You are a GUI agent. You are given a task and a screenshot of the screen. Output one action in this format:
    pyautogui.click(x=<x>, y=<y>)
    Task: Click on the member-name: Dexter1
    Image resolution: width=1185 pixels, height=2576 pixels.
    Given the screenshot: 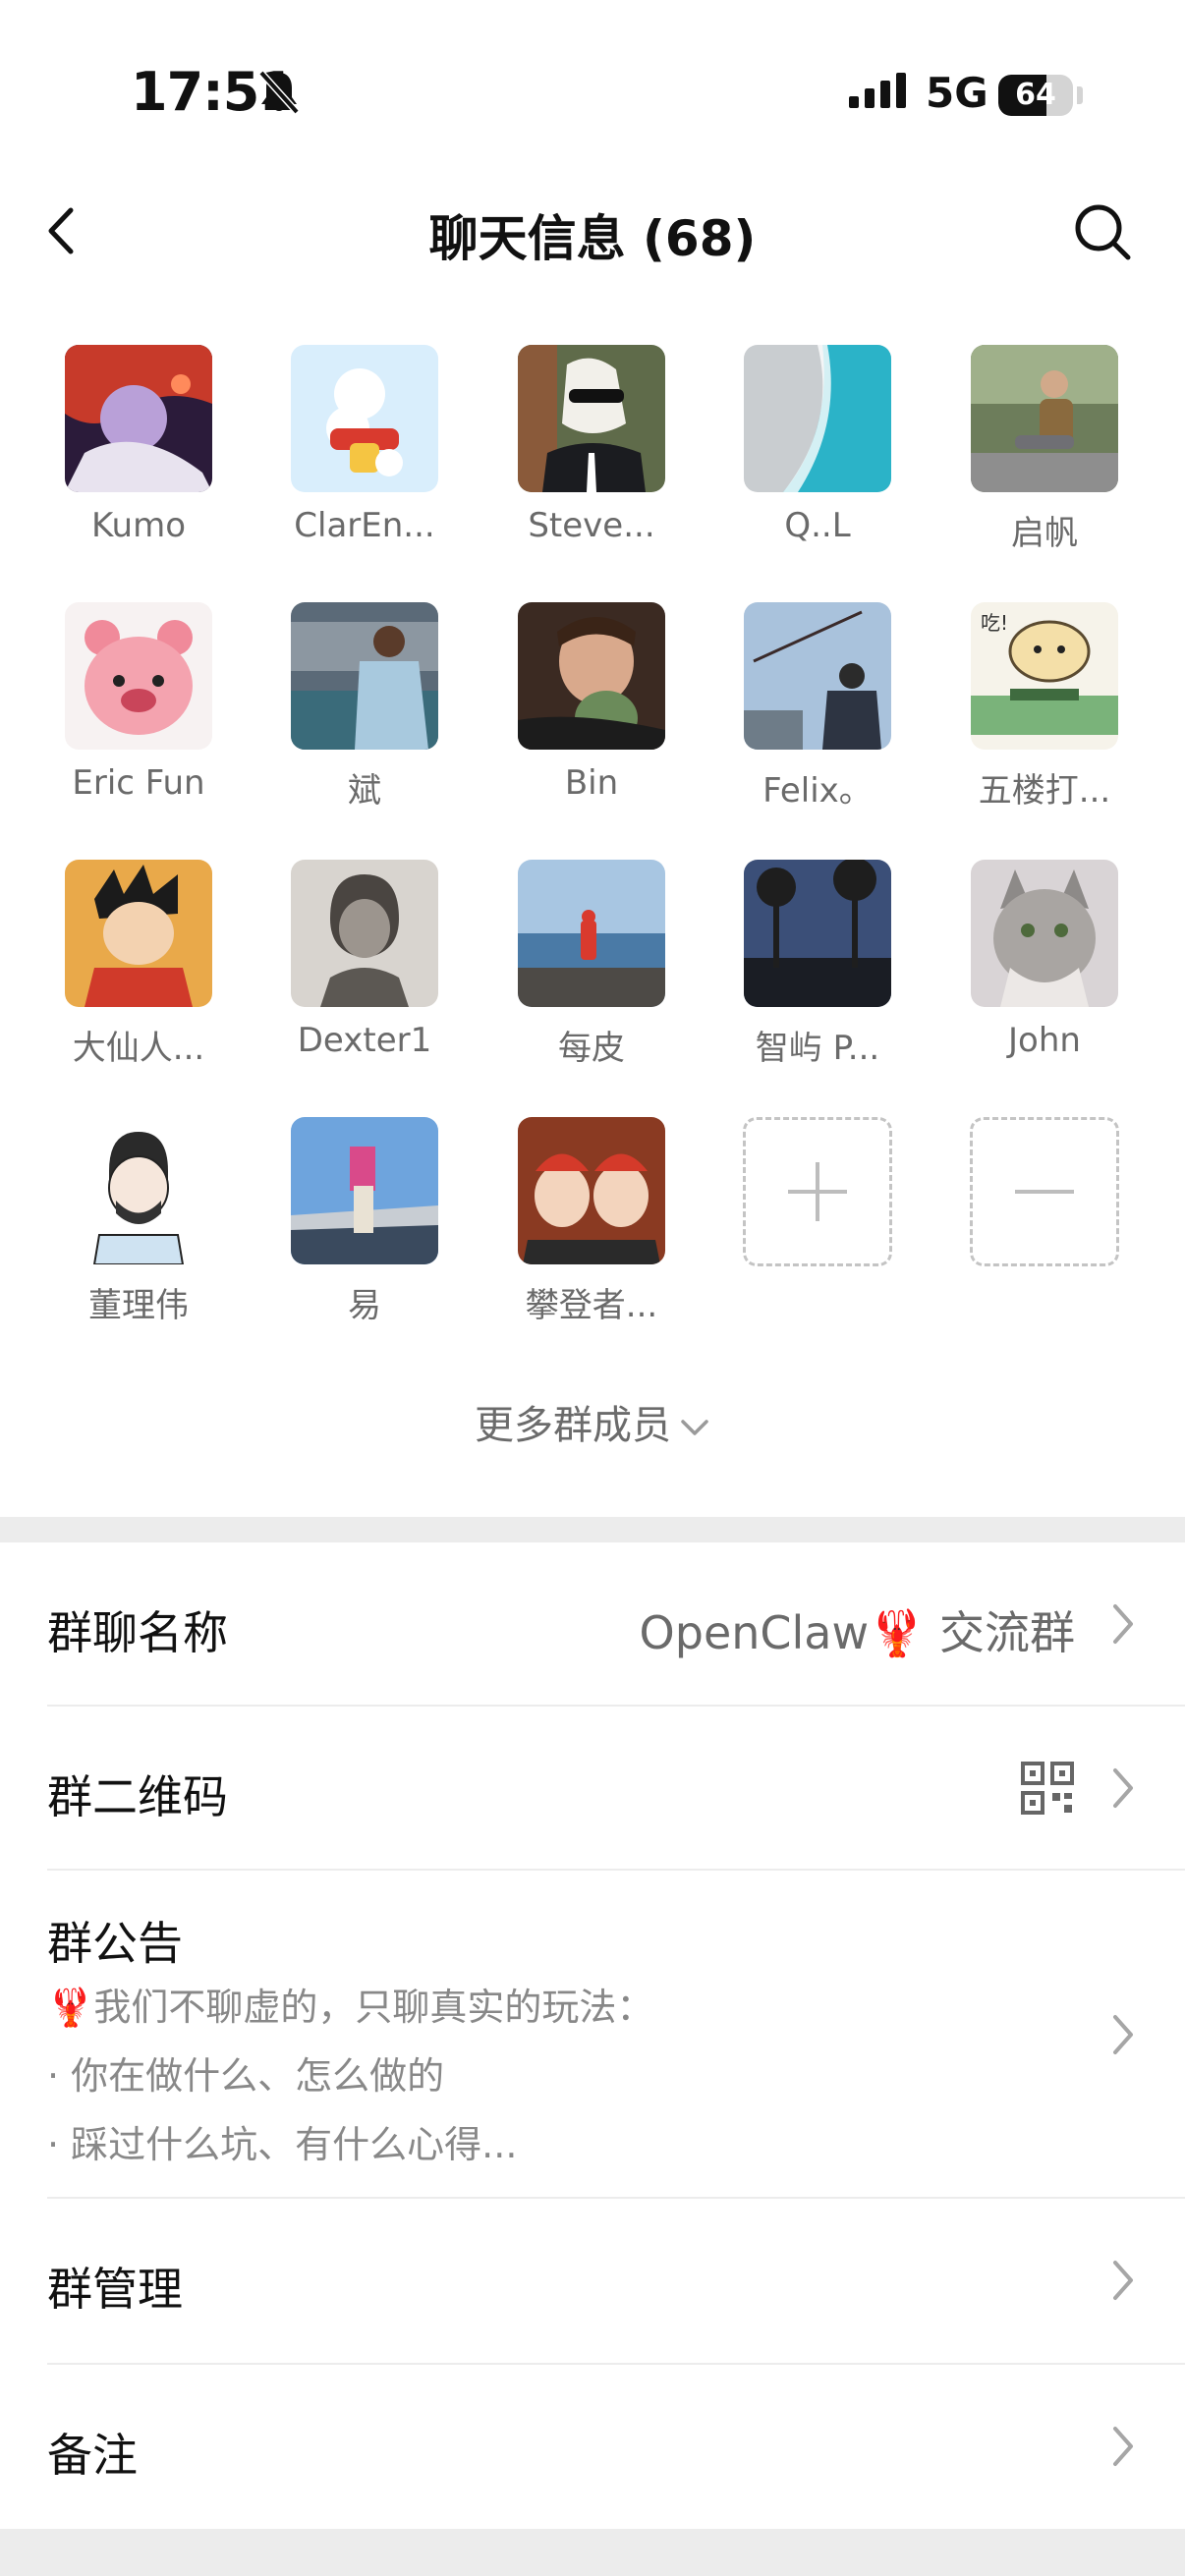 What is the action you would take?
    pyautogui.click(x=365, y=1040)
    